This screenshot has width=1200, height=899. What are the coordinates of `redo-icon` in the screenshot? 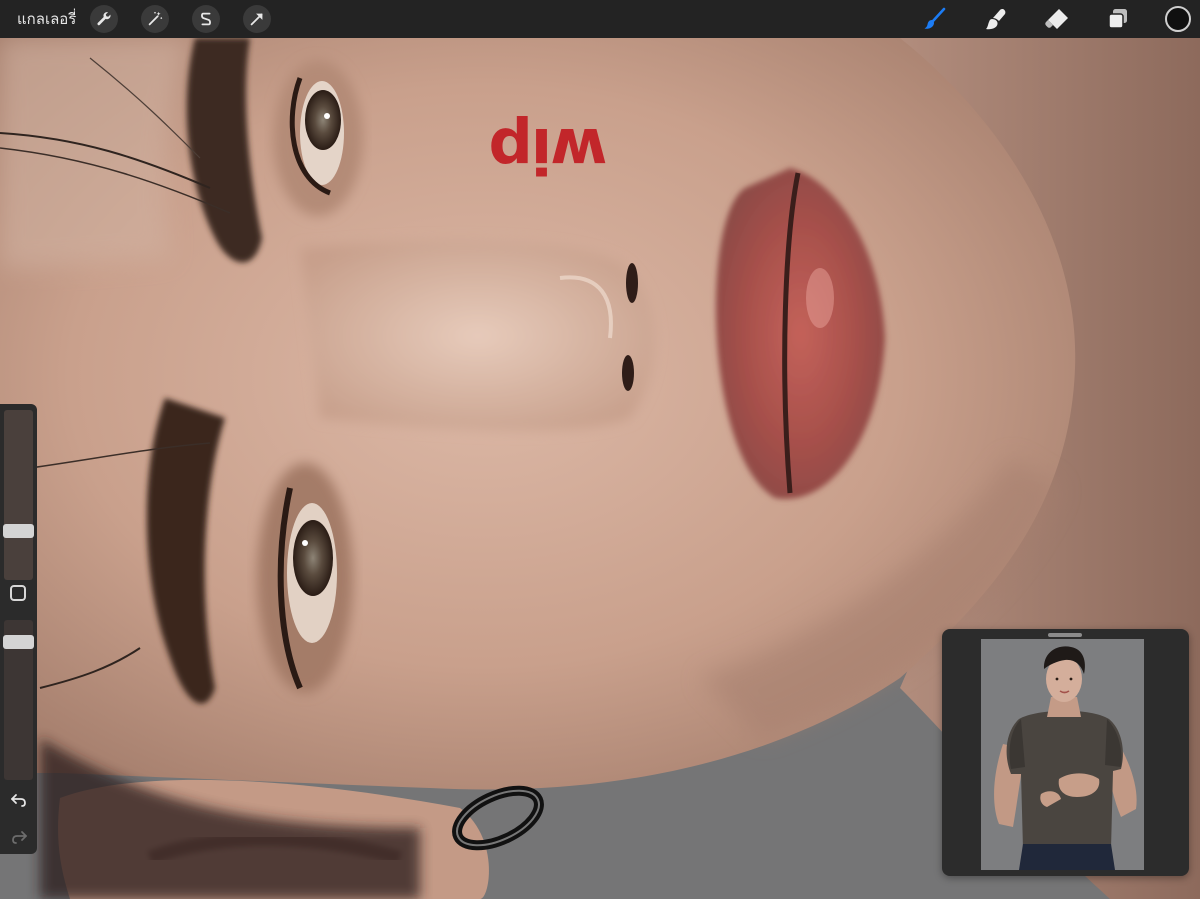 It's located at (19, 837).